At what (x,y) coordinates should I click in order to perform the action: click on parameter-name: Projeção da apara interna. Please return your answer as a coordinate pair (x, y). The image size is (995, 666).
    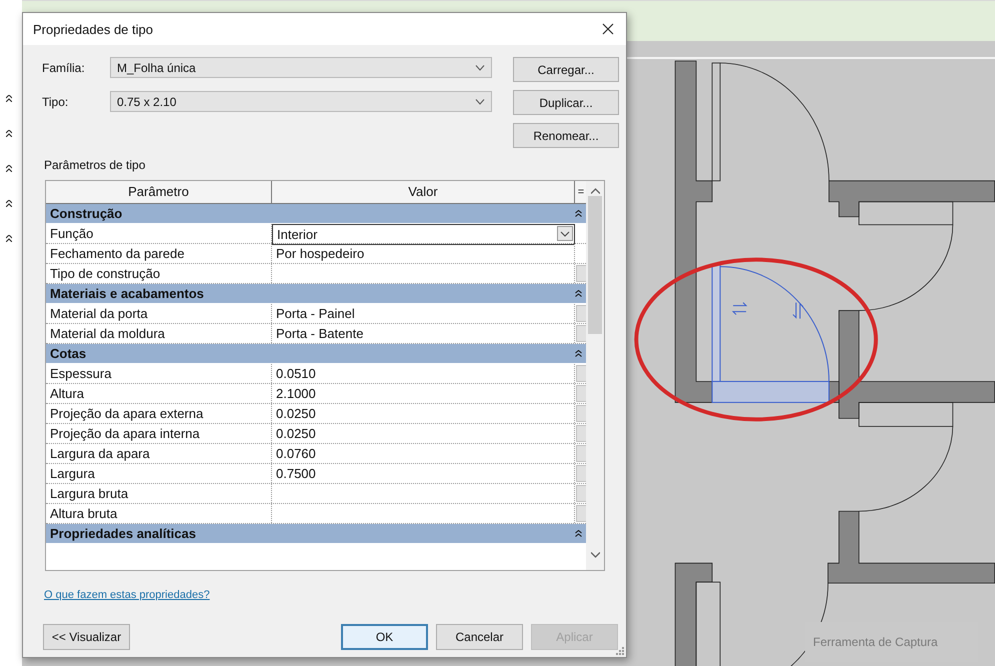
    Looking at the image, I should click on (159, 433).